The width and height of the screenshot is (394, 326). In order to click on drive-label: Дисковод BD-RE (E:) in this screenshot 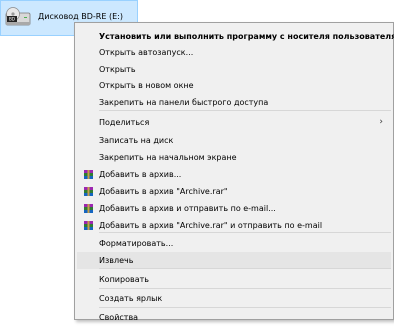, I will do `click(80, 16)`.